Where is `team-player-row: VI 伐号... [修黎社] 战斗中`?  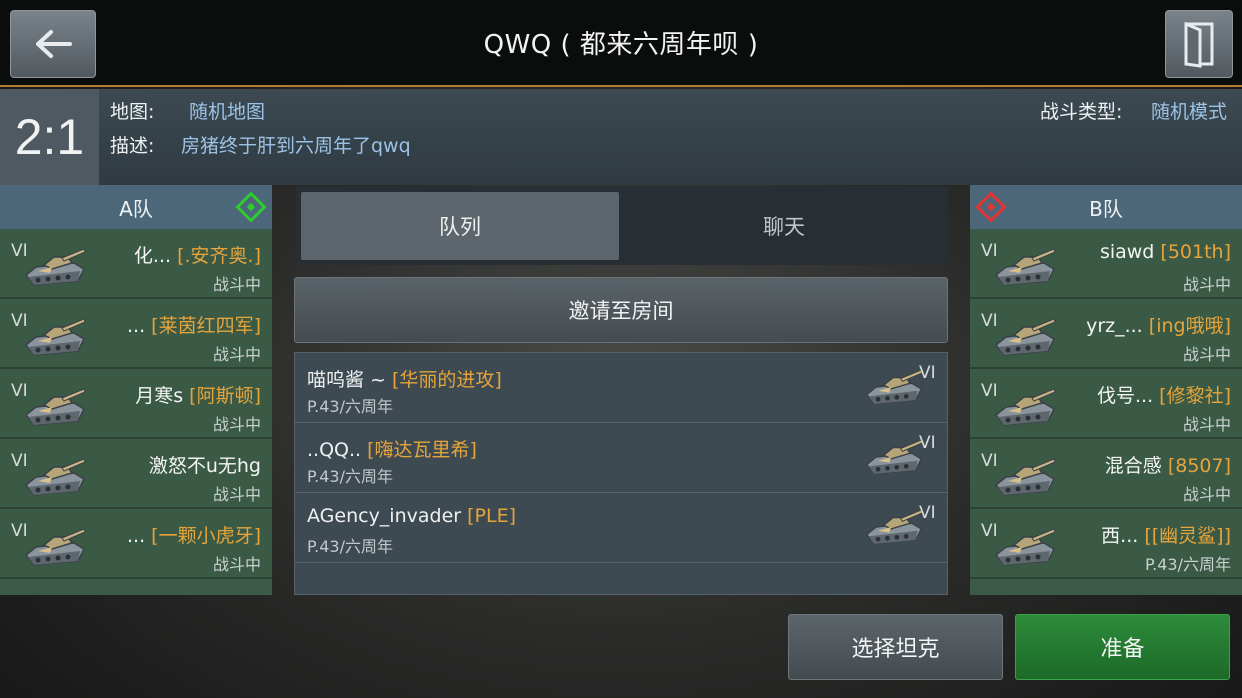
team-player-row: VI 伐号... [修黎社] 战斗中 is located at coordinates (1106, 405).